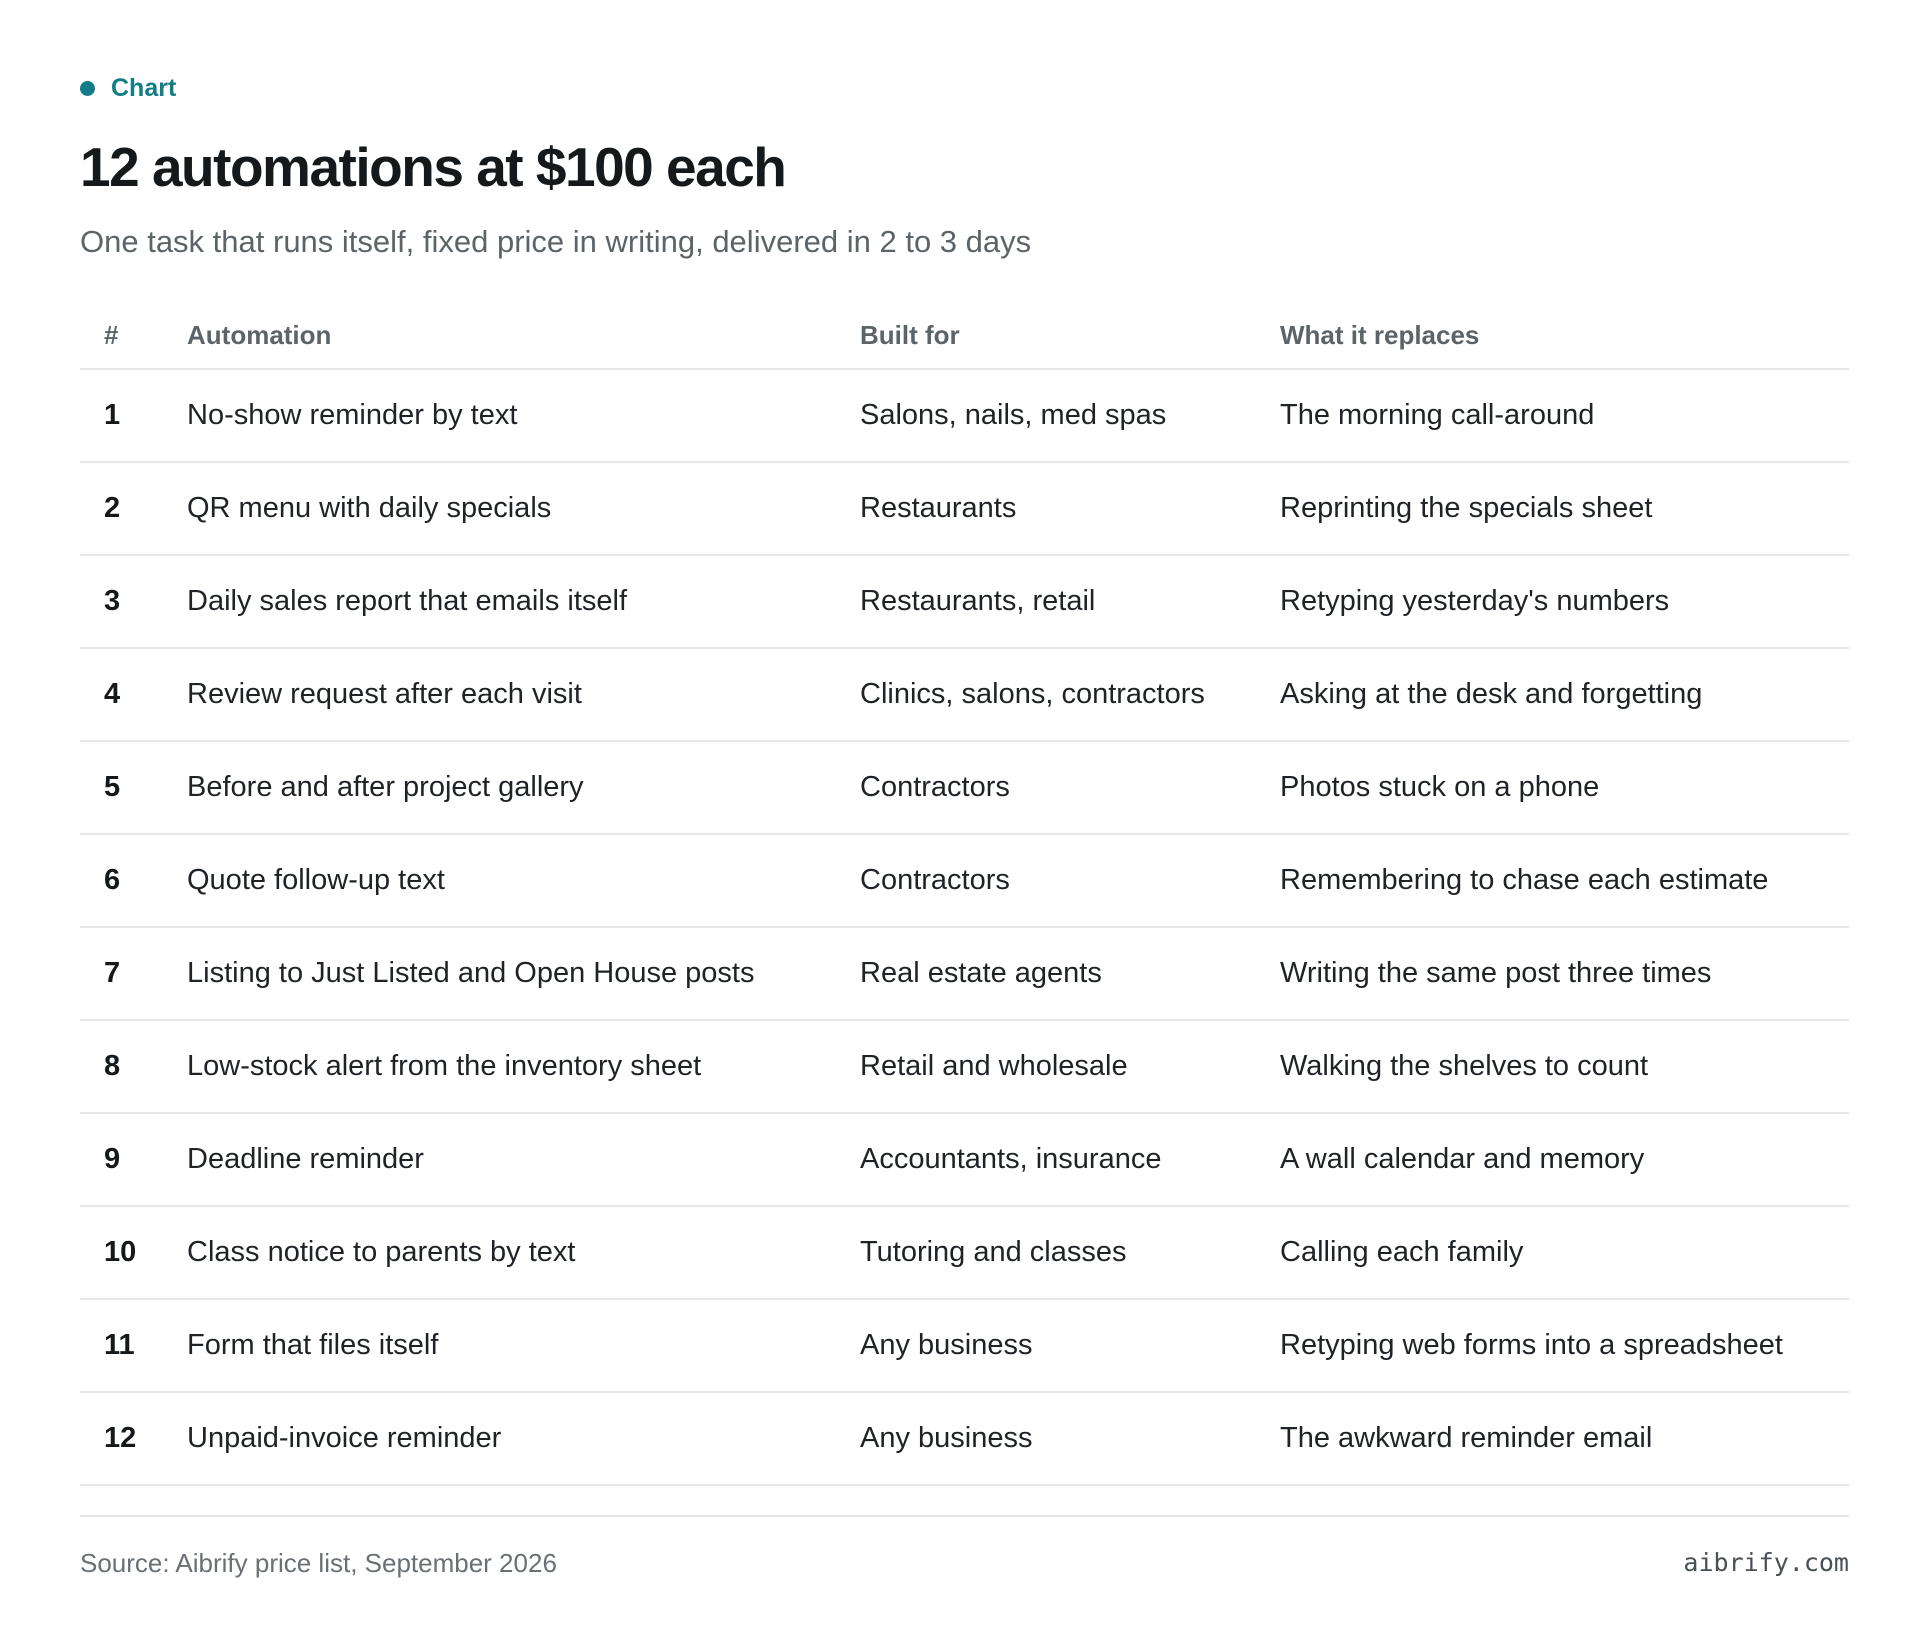 Image resolution: width=1920 pixels, height=1634 pixels. Describe the element at coordinates (1564, 509) in the screenshot. I see `table-cell-what-it-replaces: Reprinting the specials sheet` at that location.